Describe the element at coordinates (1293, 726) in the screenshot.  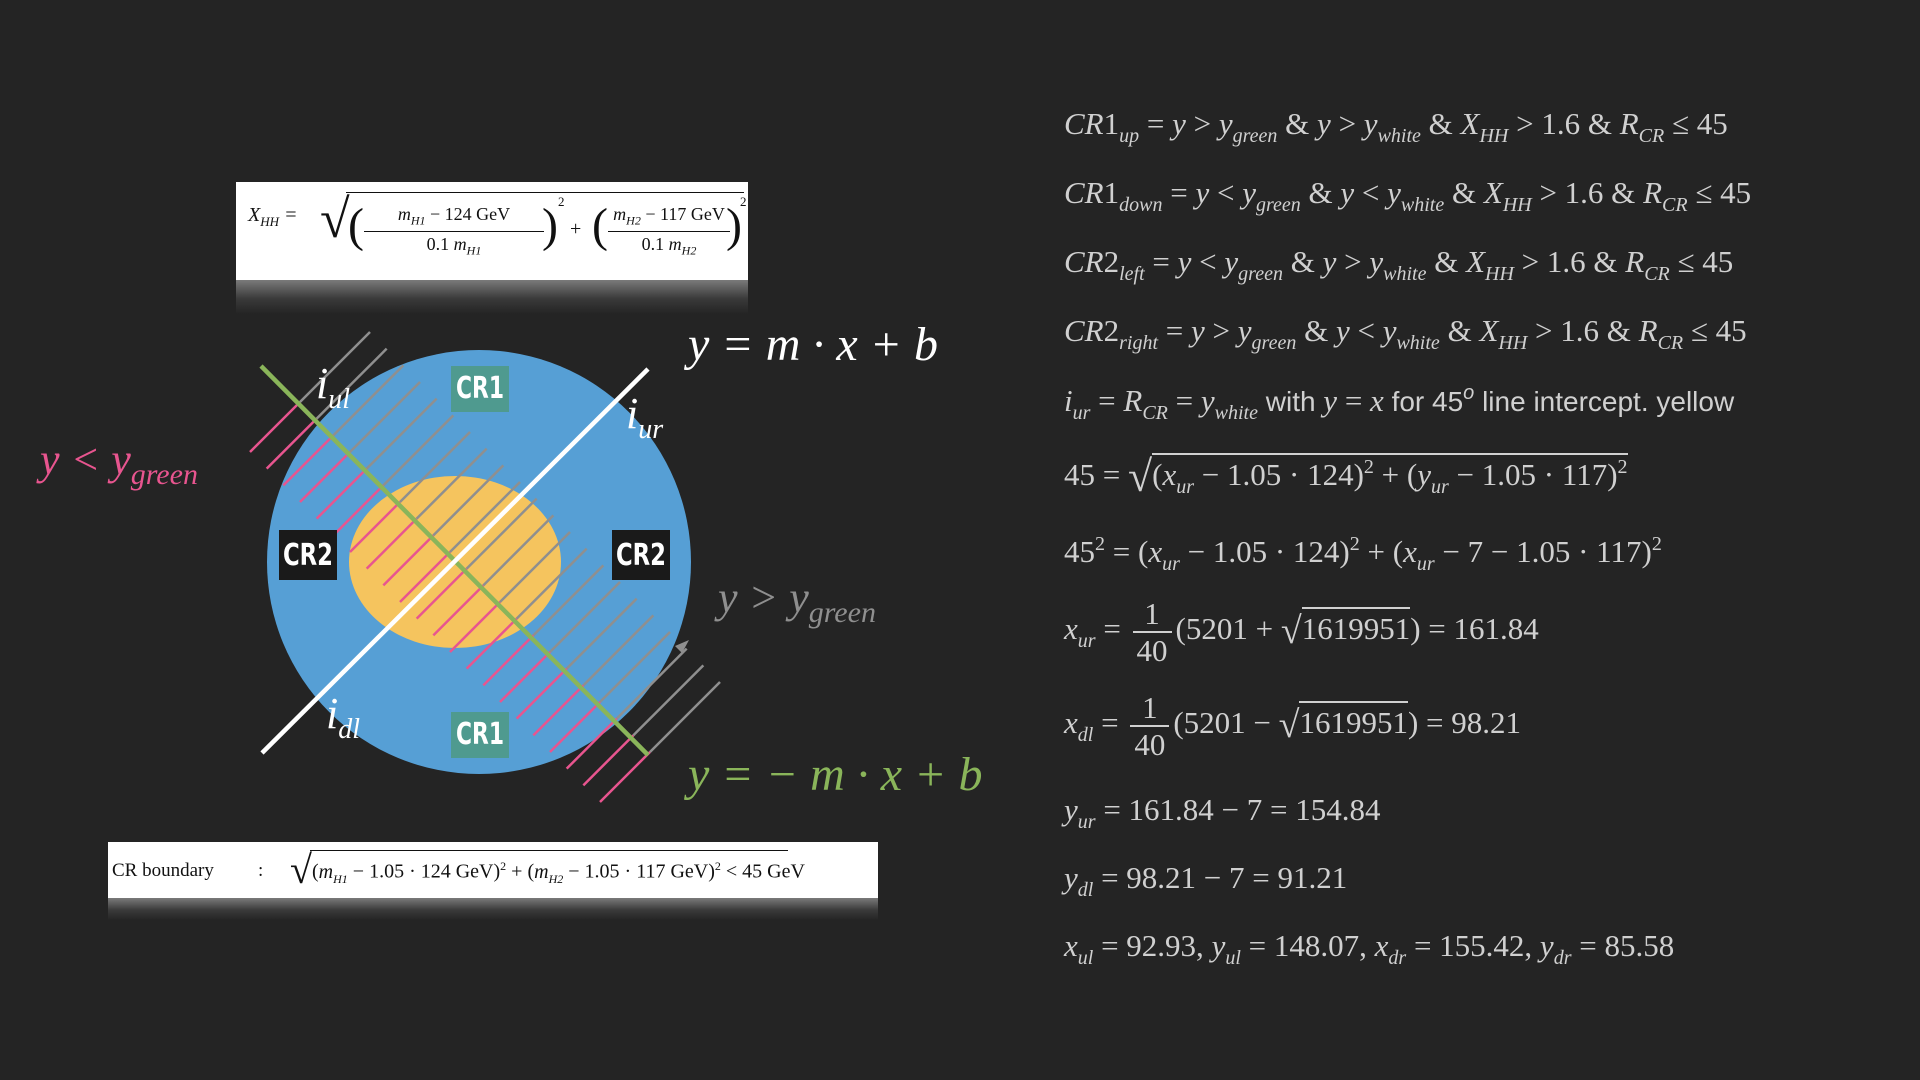
I see `equation-x-dl: xdl = 1 40 (5201 − √1619951) = 98.21` at that location.